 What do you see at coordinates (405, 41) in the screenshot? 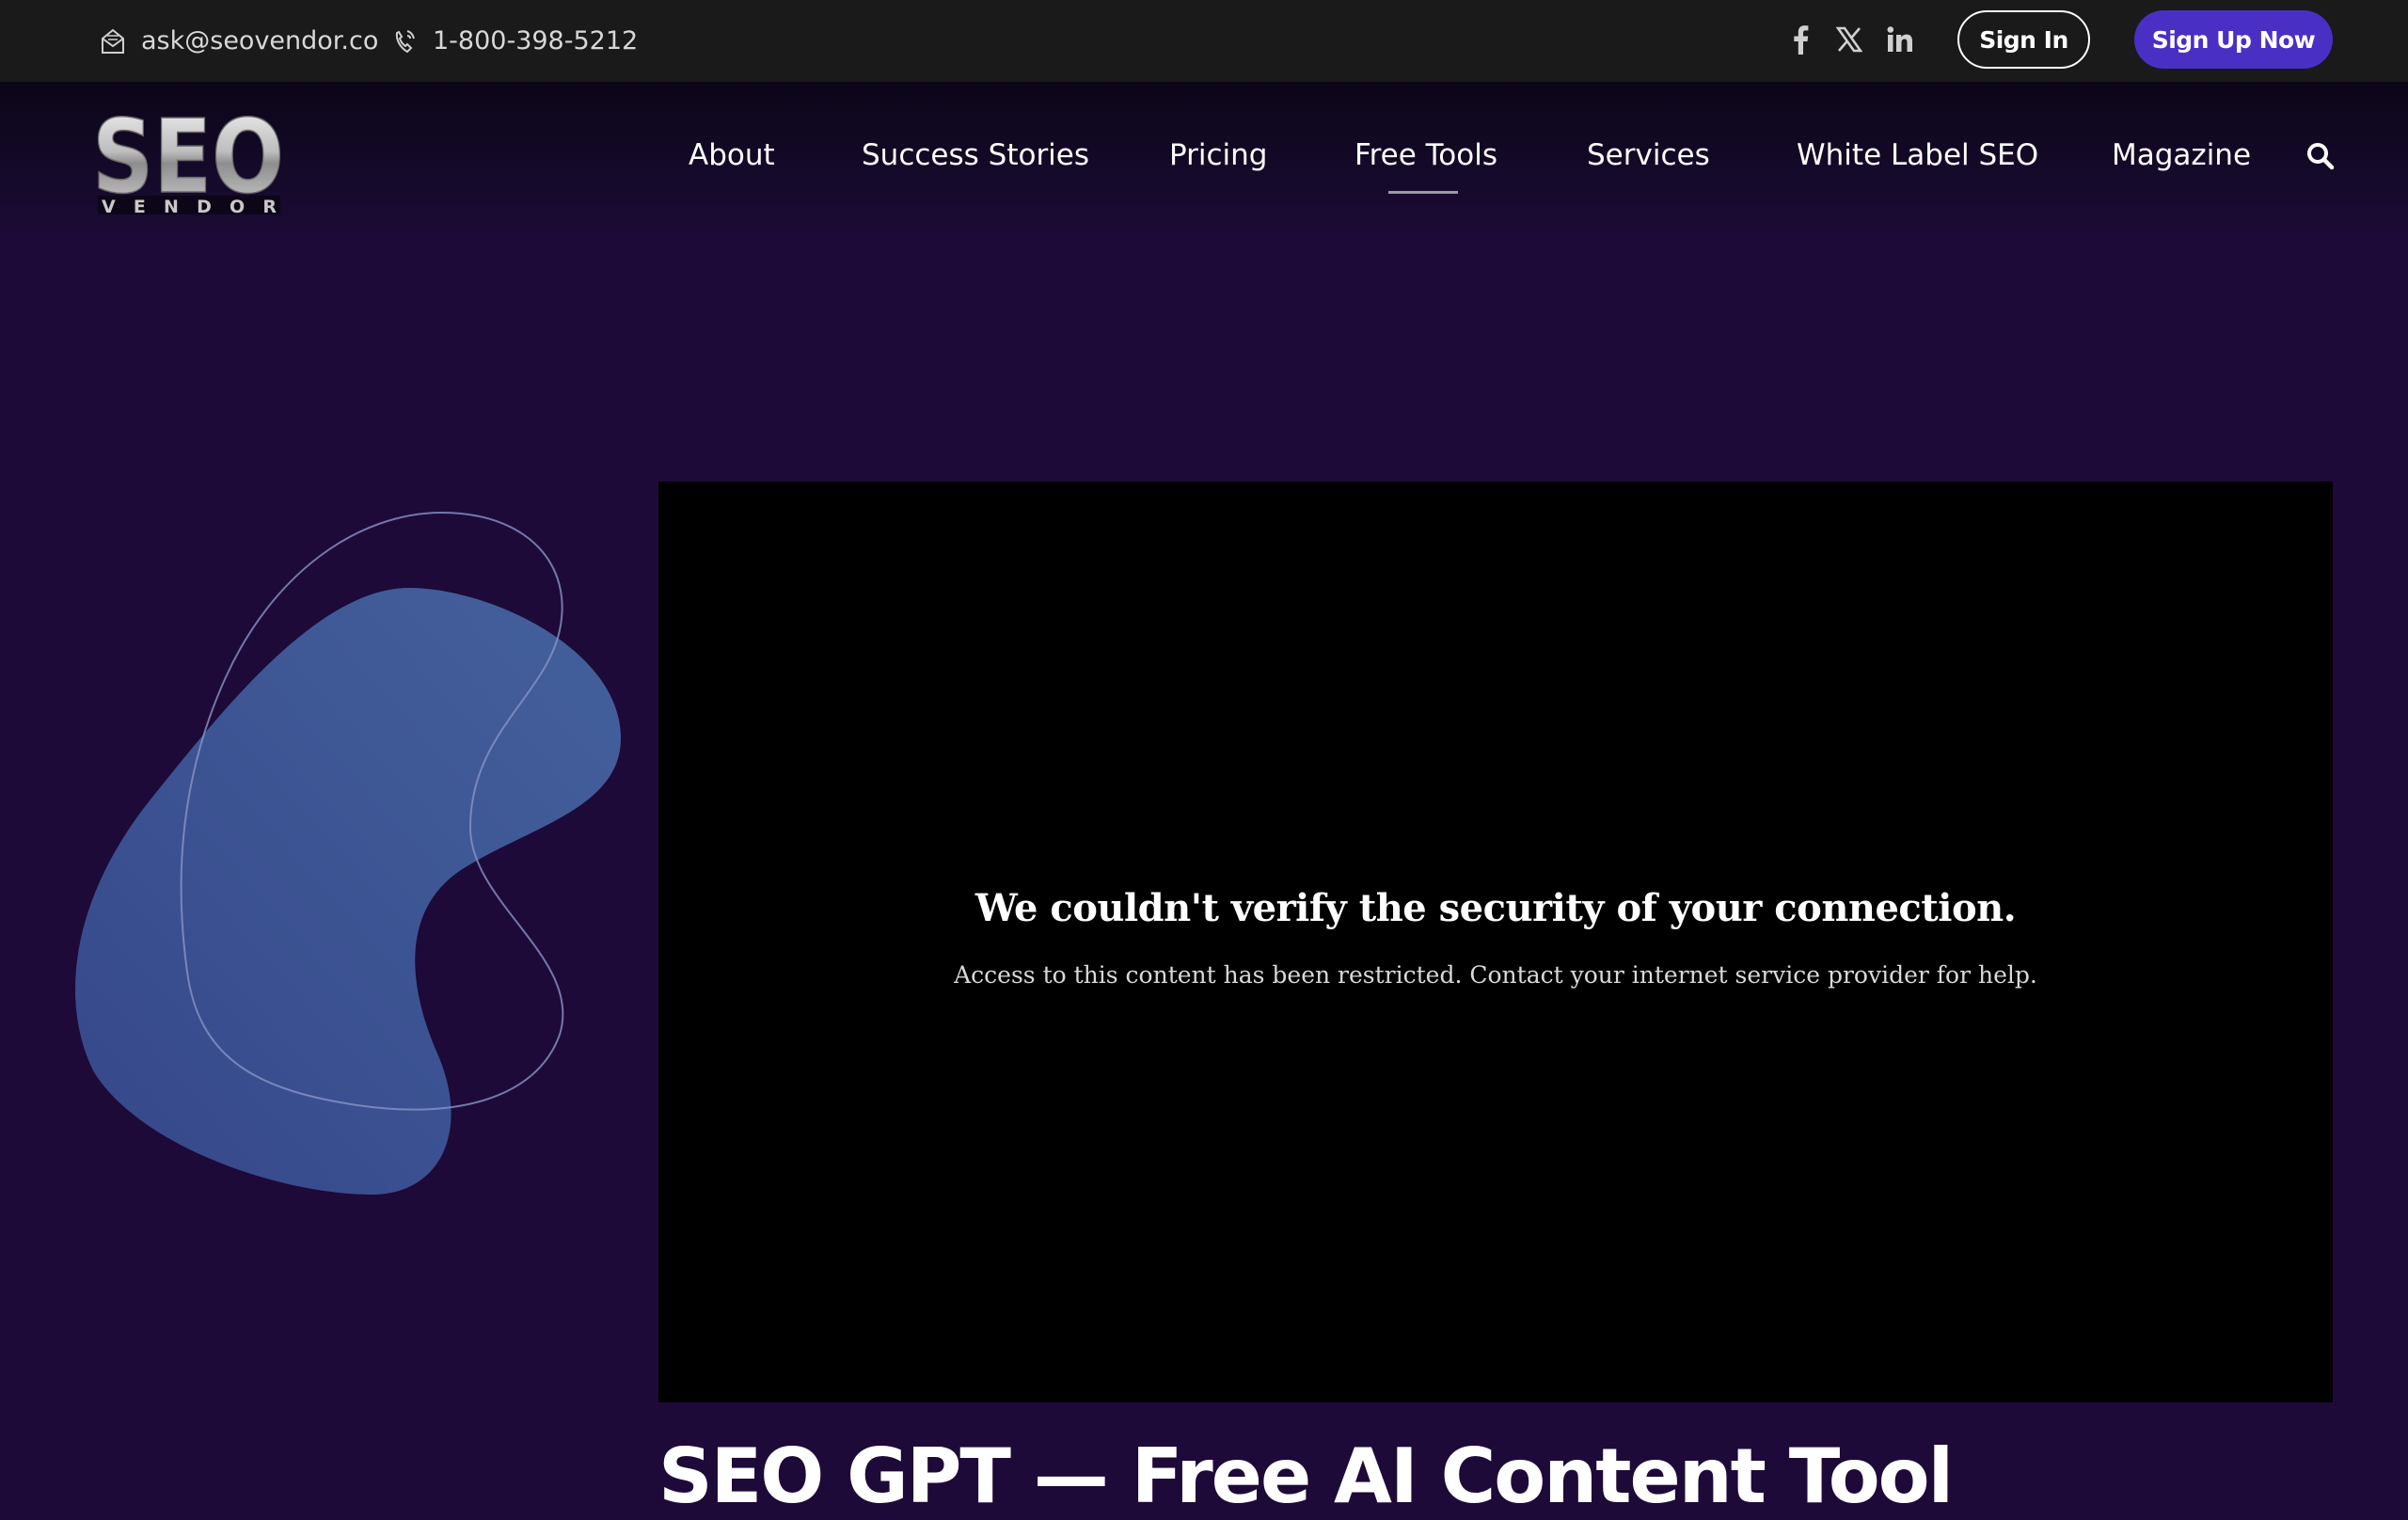
I see `phone-icon` at bounding box center [405, 41].